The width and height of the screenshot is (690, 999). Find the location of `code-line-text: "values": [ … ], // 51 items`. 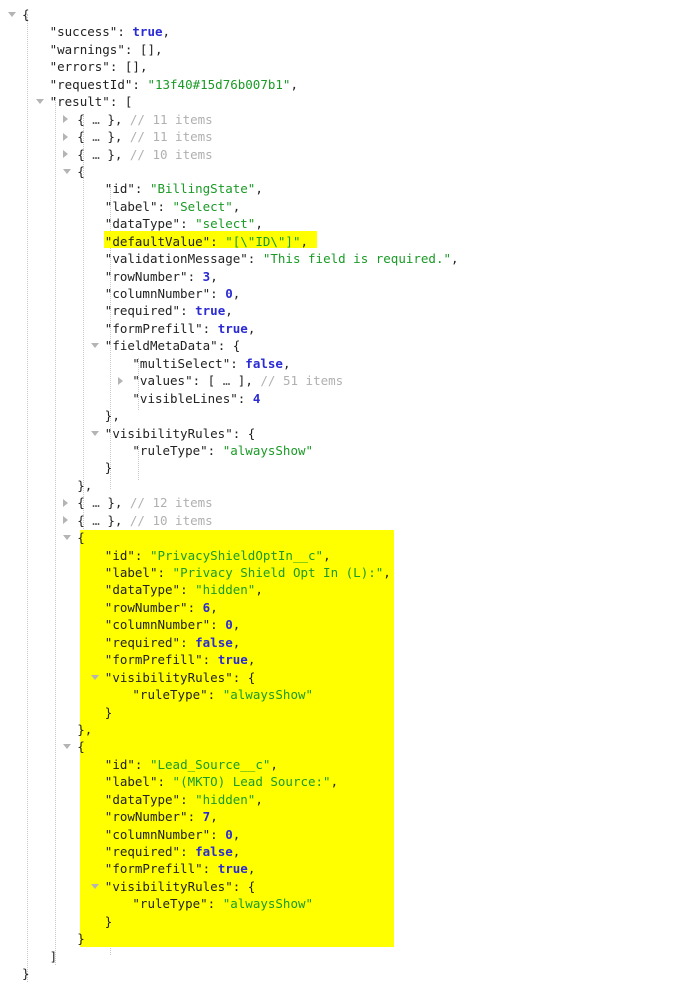

code-line-text: "values": [ … ], // 51 items is located at coordinates (238, 381).